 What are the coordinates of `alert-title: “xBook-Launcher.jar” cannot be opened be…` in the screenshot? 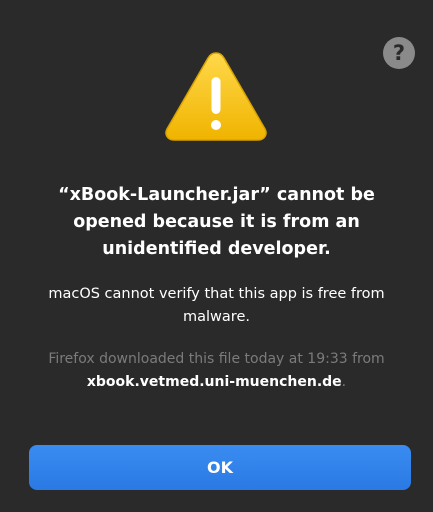 It's located at (216, 222).